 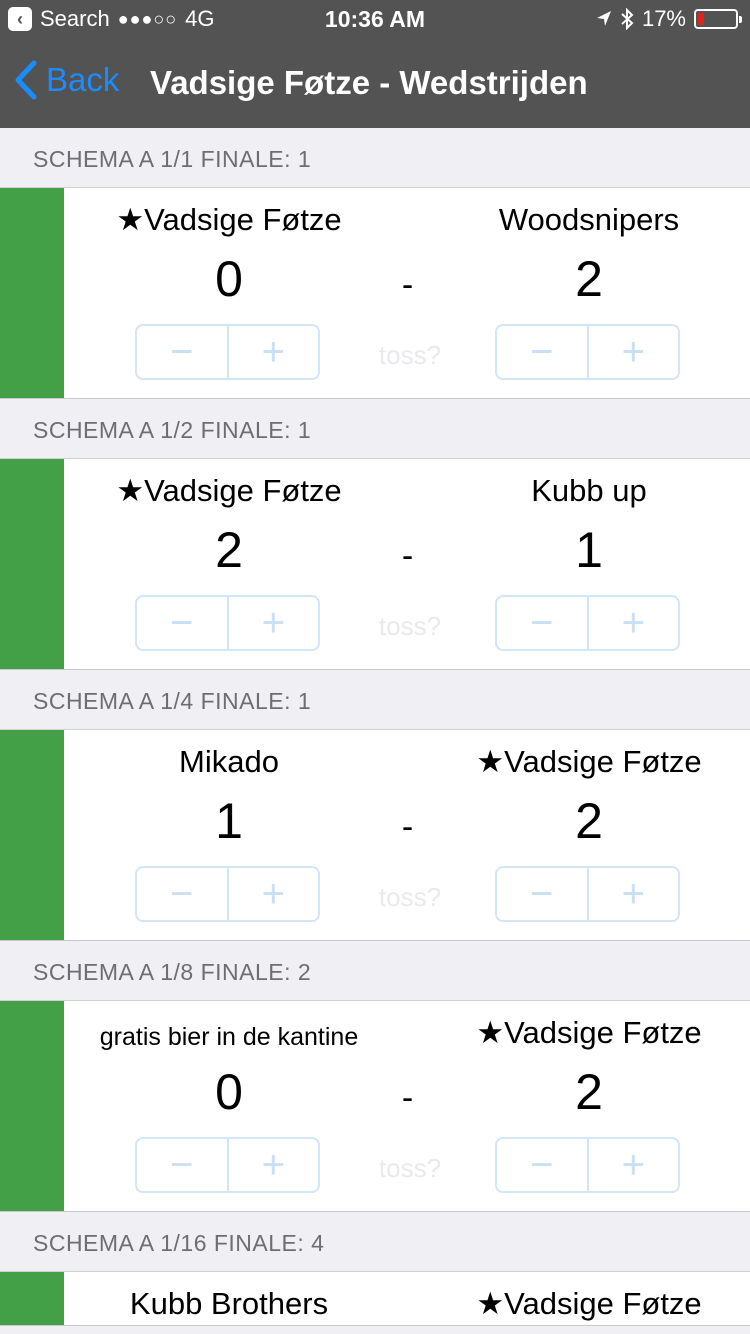 I want to click on bluetooth-icon, so click(x=627, y=19).